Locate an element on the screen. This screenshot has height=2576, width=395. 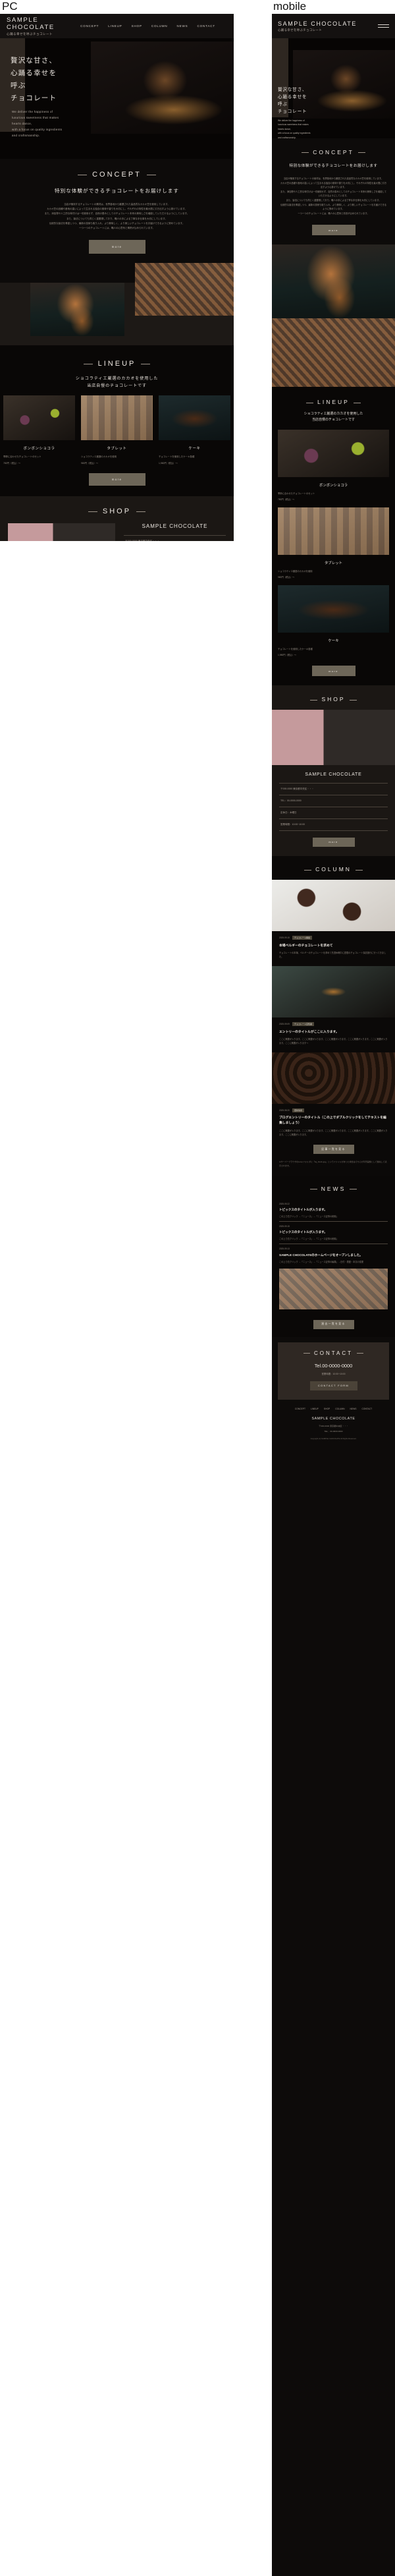
pc-brand: SAMPLE CHOCOLATE 心踊る幸せを呼ぶチョコレート is located at coordinates (43, 26).